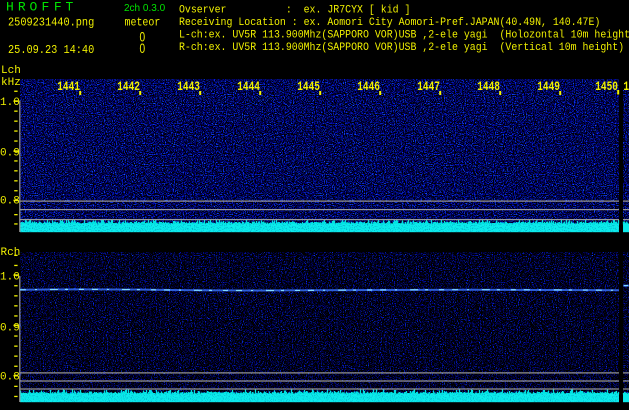 The image size is (629, 410). Describe the element at coordinates (428, 88) in the screenshot. I see `svg-text: 1447` at that location.